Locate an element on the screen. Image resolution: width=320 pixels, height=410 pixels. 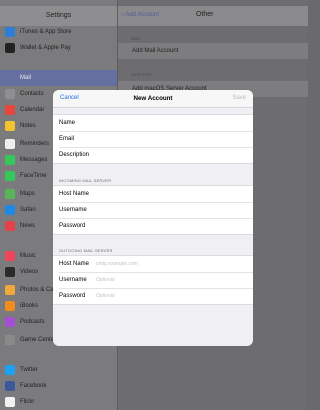
sidebar-item-label: Messages is located at coordinates (34, 160).